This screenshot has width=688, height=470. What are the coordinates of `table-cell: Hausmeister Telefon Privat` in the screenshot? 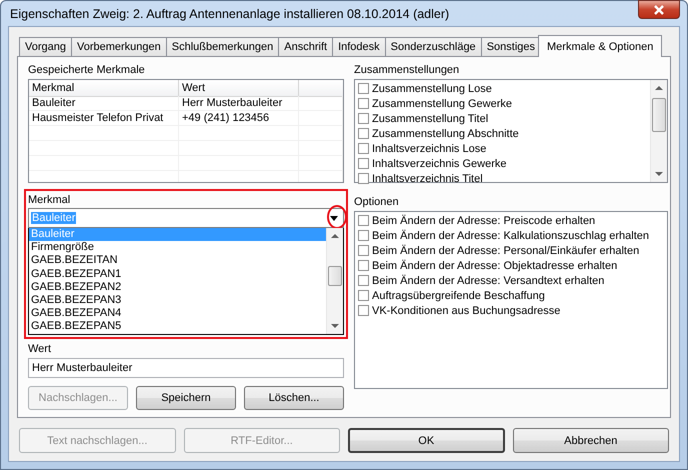 It's located at (104, 118).